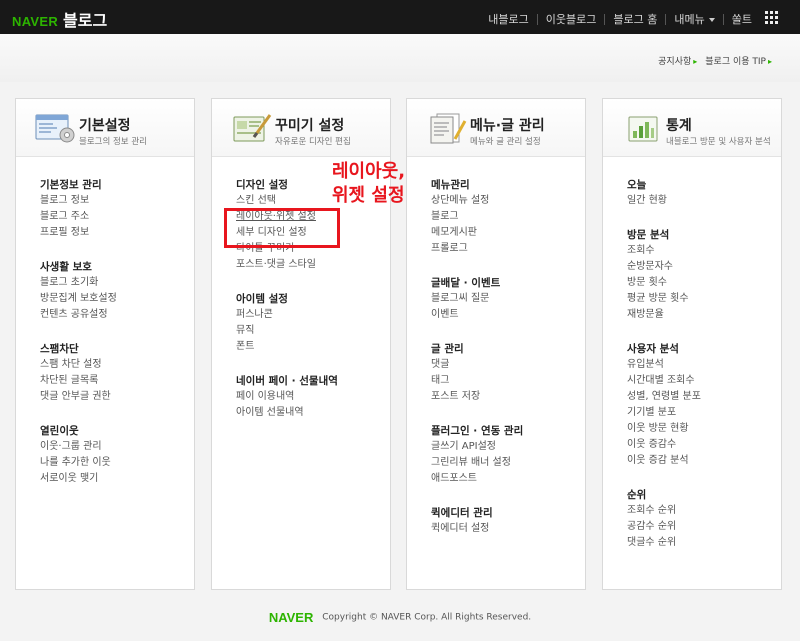 This screenshot has width=800, height=641. What do you see at coordinates (313, 265) in the screenshot?
I see `menu-item-post-style: 포스트·댓글 스타일` at bounding box center [313, 265].